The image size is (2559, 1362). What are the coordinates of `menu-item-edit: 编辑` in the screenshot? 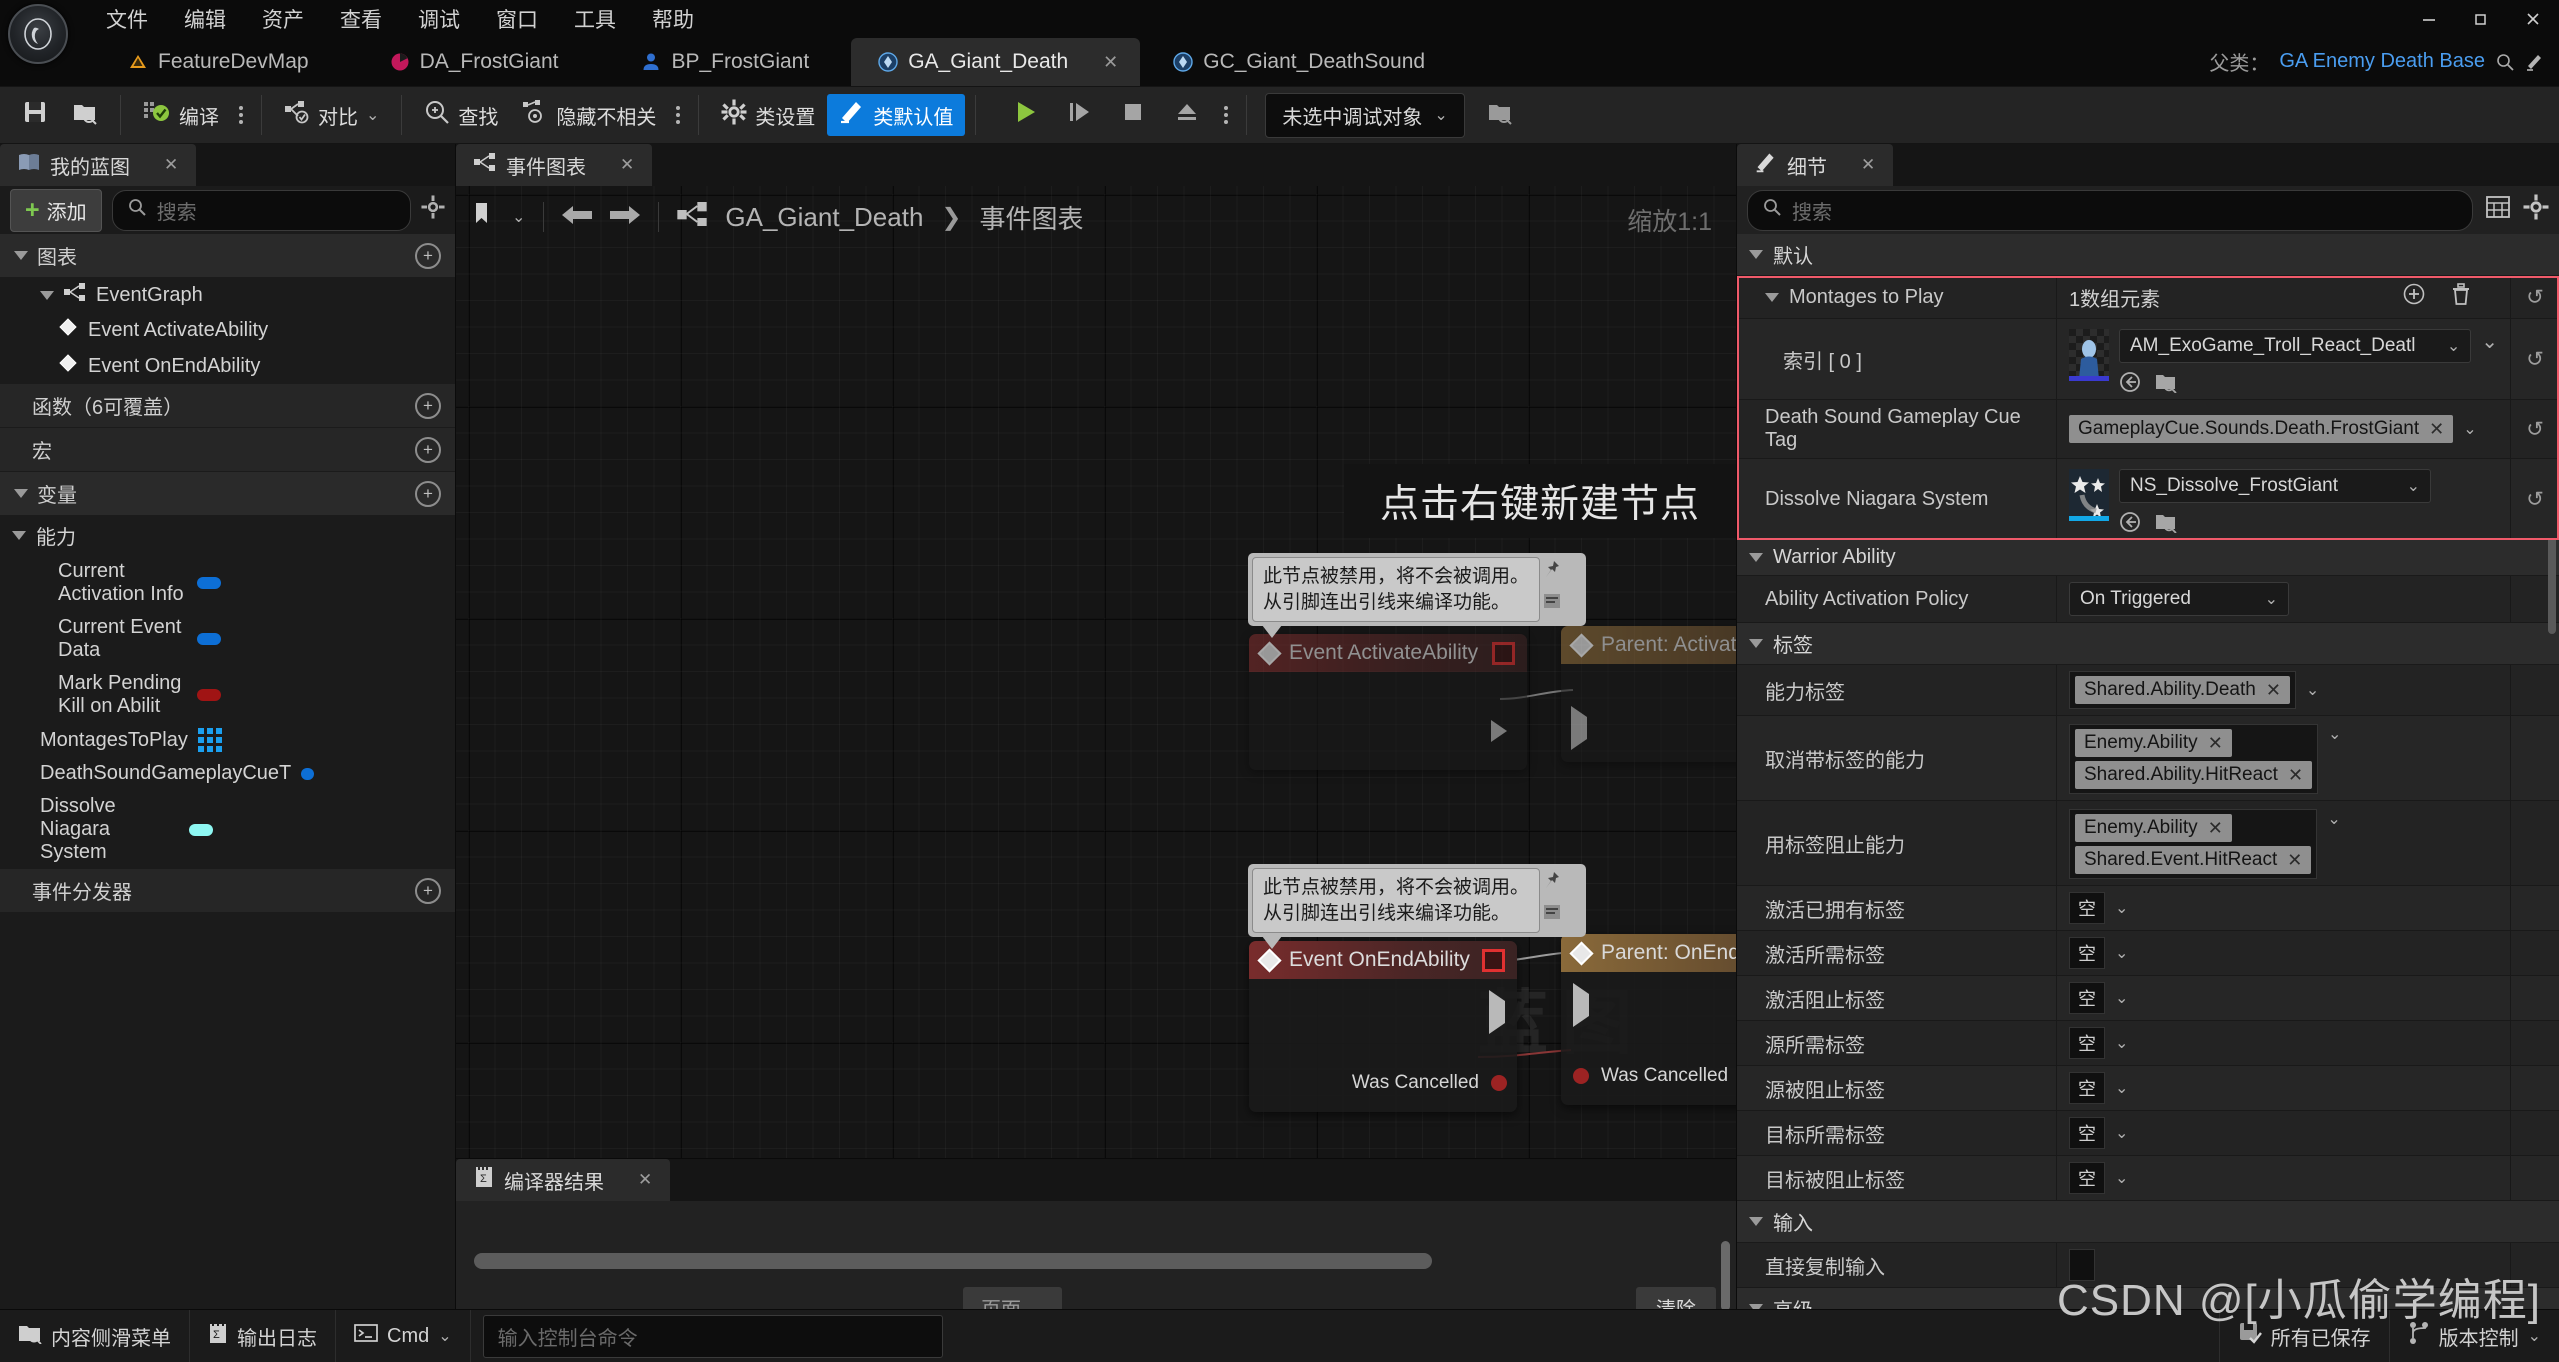 It's located at (205, 19).